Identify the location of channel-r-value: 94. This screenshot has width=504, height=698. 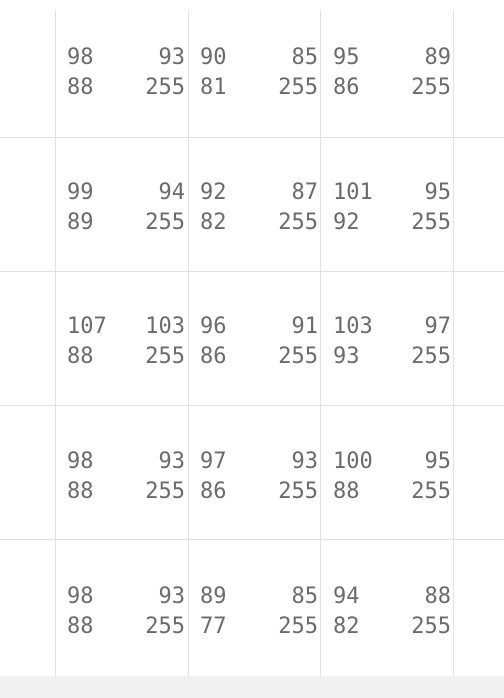
(346, 596).